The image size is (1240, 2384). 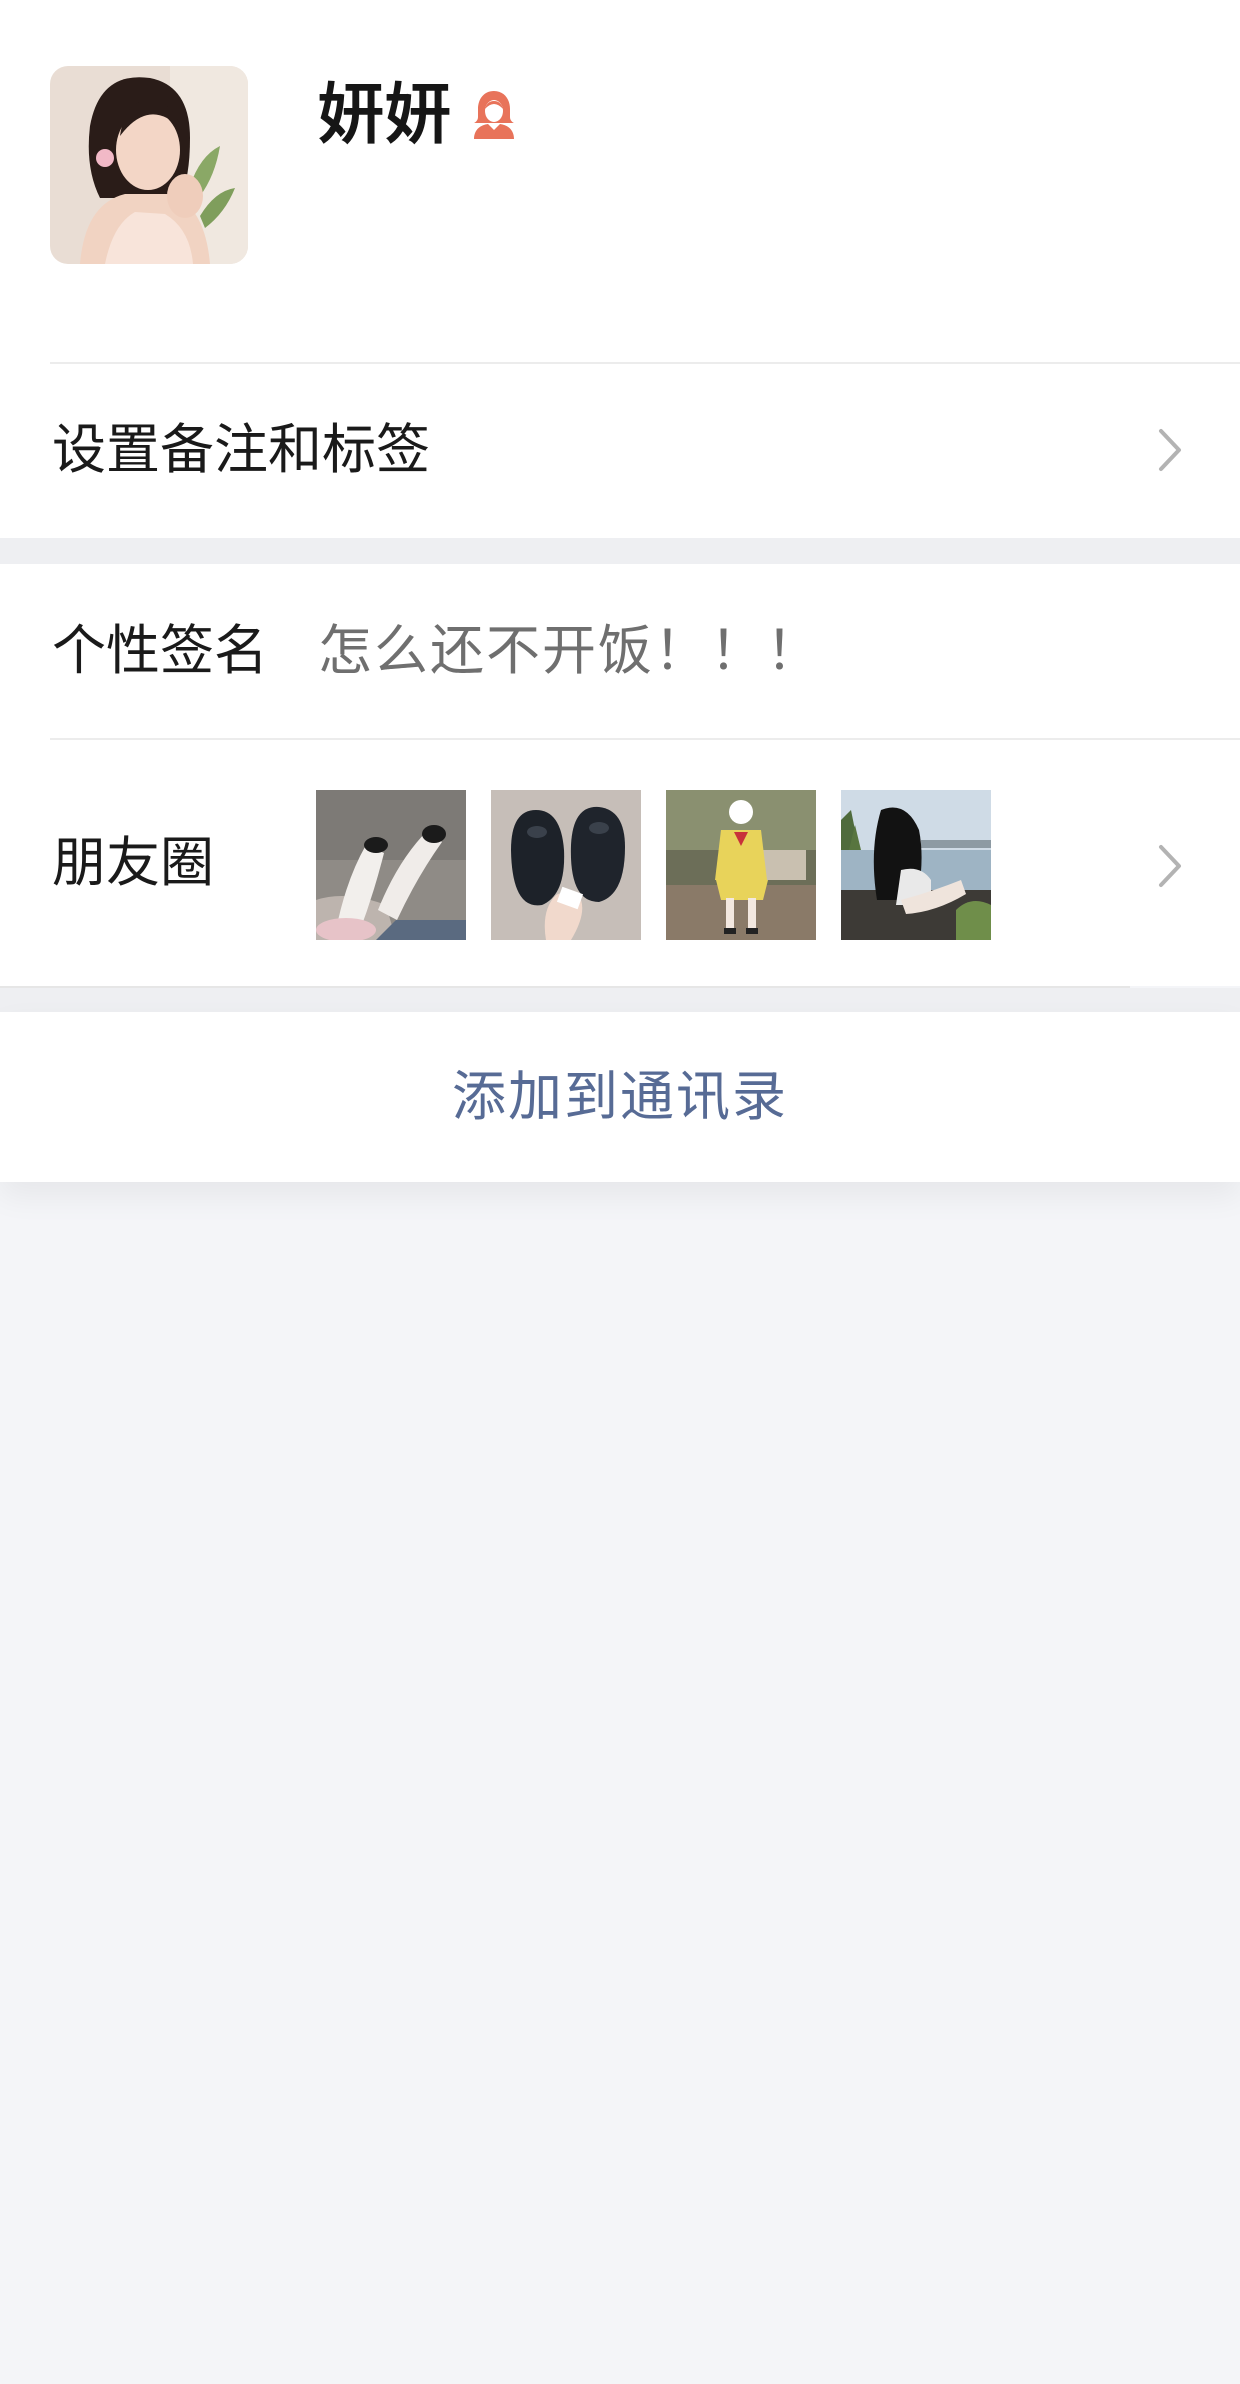 What do you see at coordinates (566, 865) in the screenshot?
I see `black-shoes-photo` at bounding box center [566, 865].